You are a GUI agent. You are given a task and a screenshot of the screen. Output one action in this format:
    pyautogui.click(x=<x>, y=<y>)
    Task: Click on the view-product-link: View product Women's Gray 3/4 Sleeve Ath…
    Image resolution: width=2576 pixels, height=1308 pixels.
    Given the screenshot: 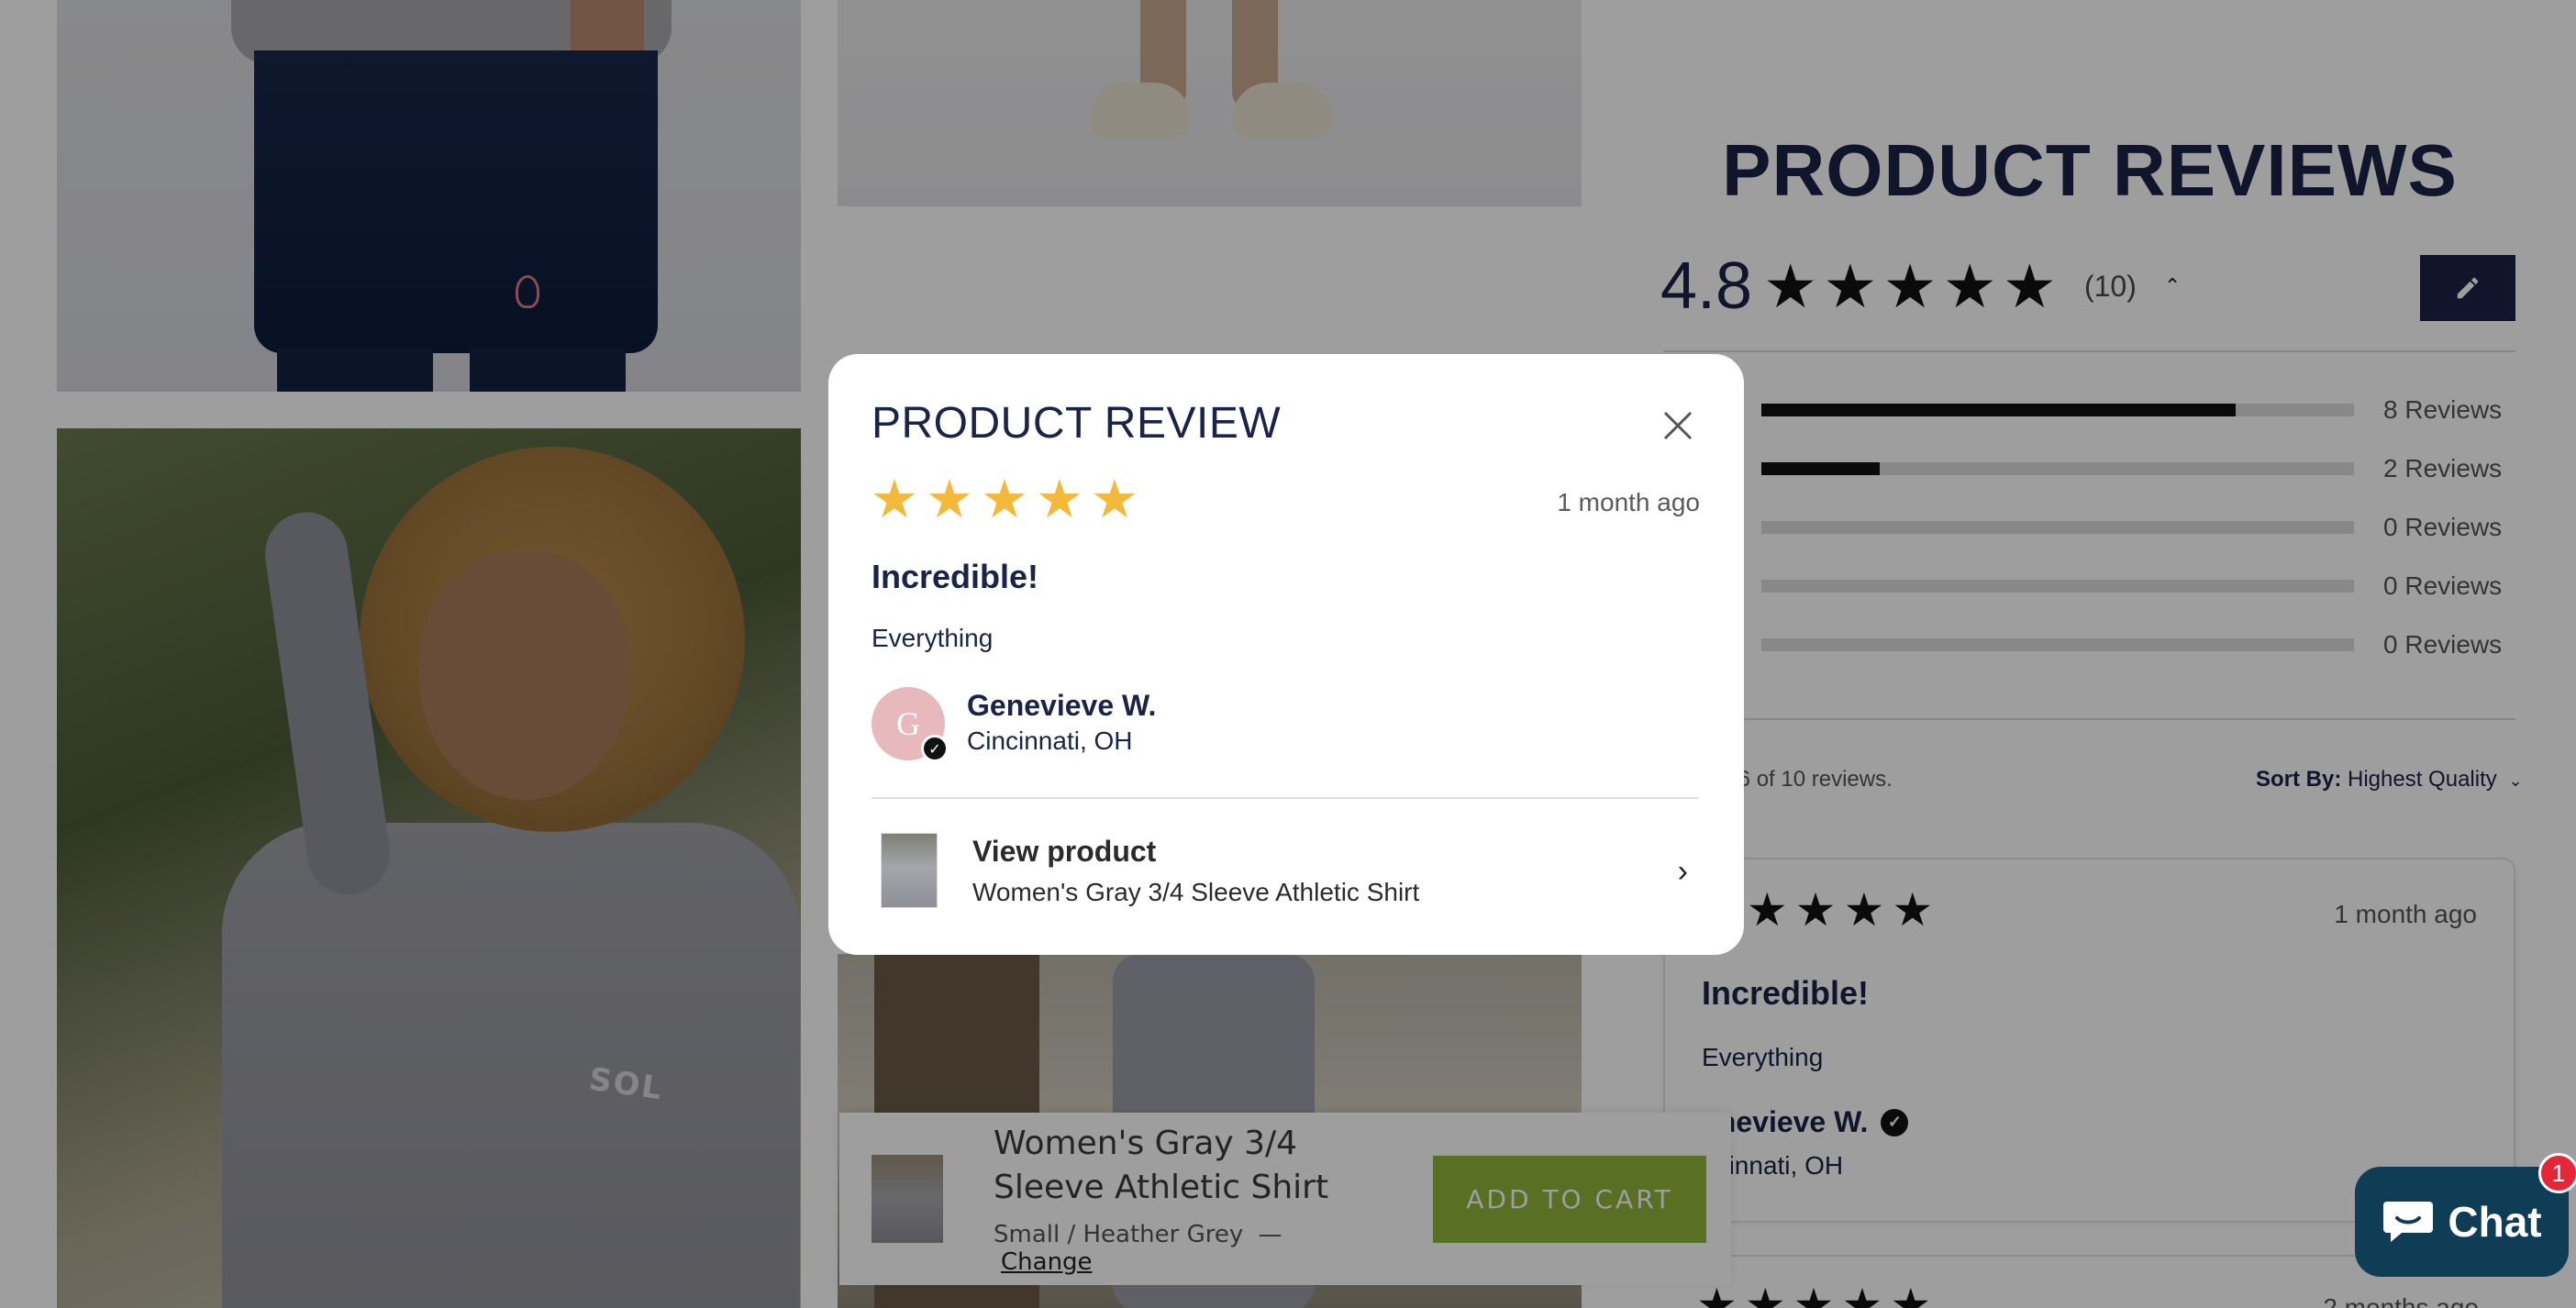 What is the action you would take?
    pyautogui.click(x=1285, y=870)
    